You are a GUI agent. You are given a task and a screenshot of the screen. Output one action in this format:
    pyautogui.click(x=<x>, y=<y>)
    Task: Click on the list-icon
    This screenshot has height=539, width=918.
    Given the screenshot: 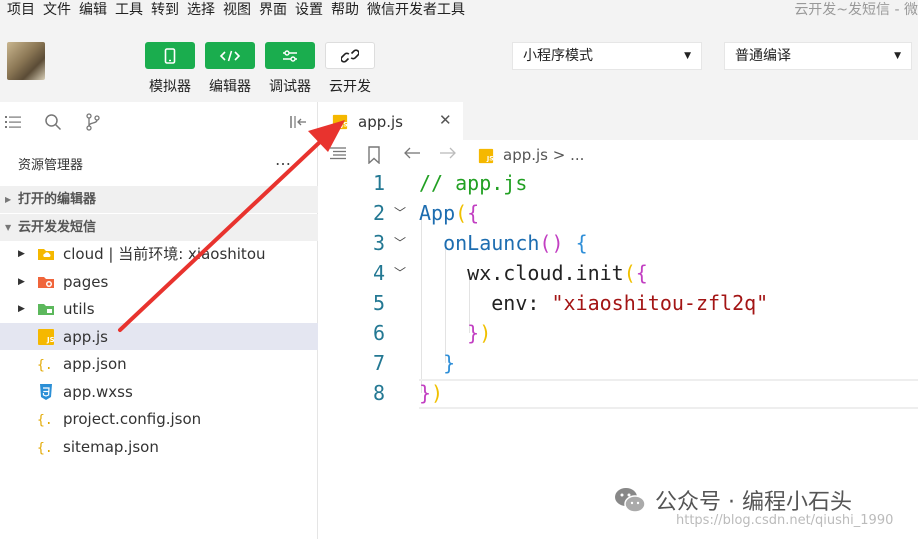 What is the action you would take?
    pyautogui.click(x=13, y=122)
    